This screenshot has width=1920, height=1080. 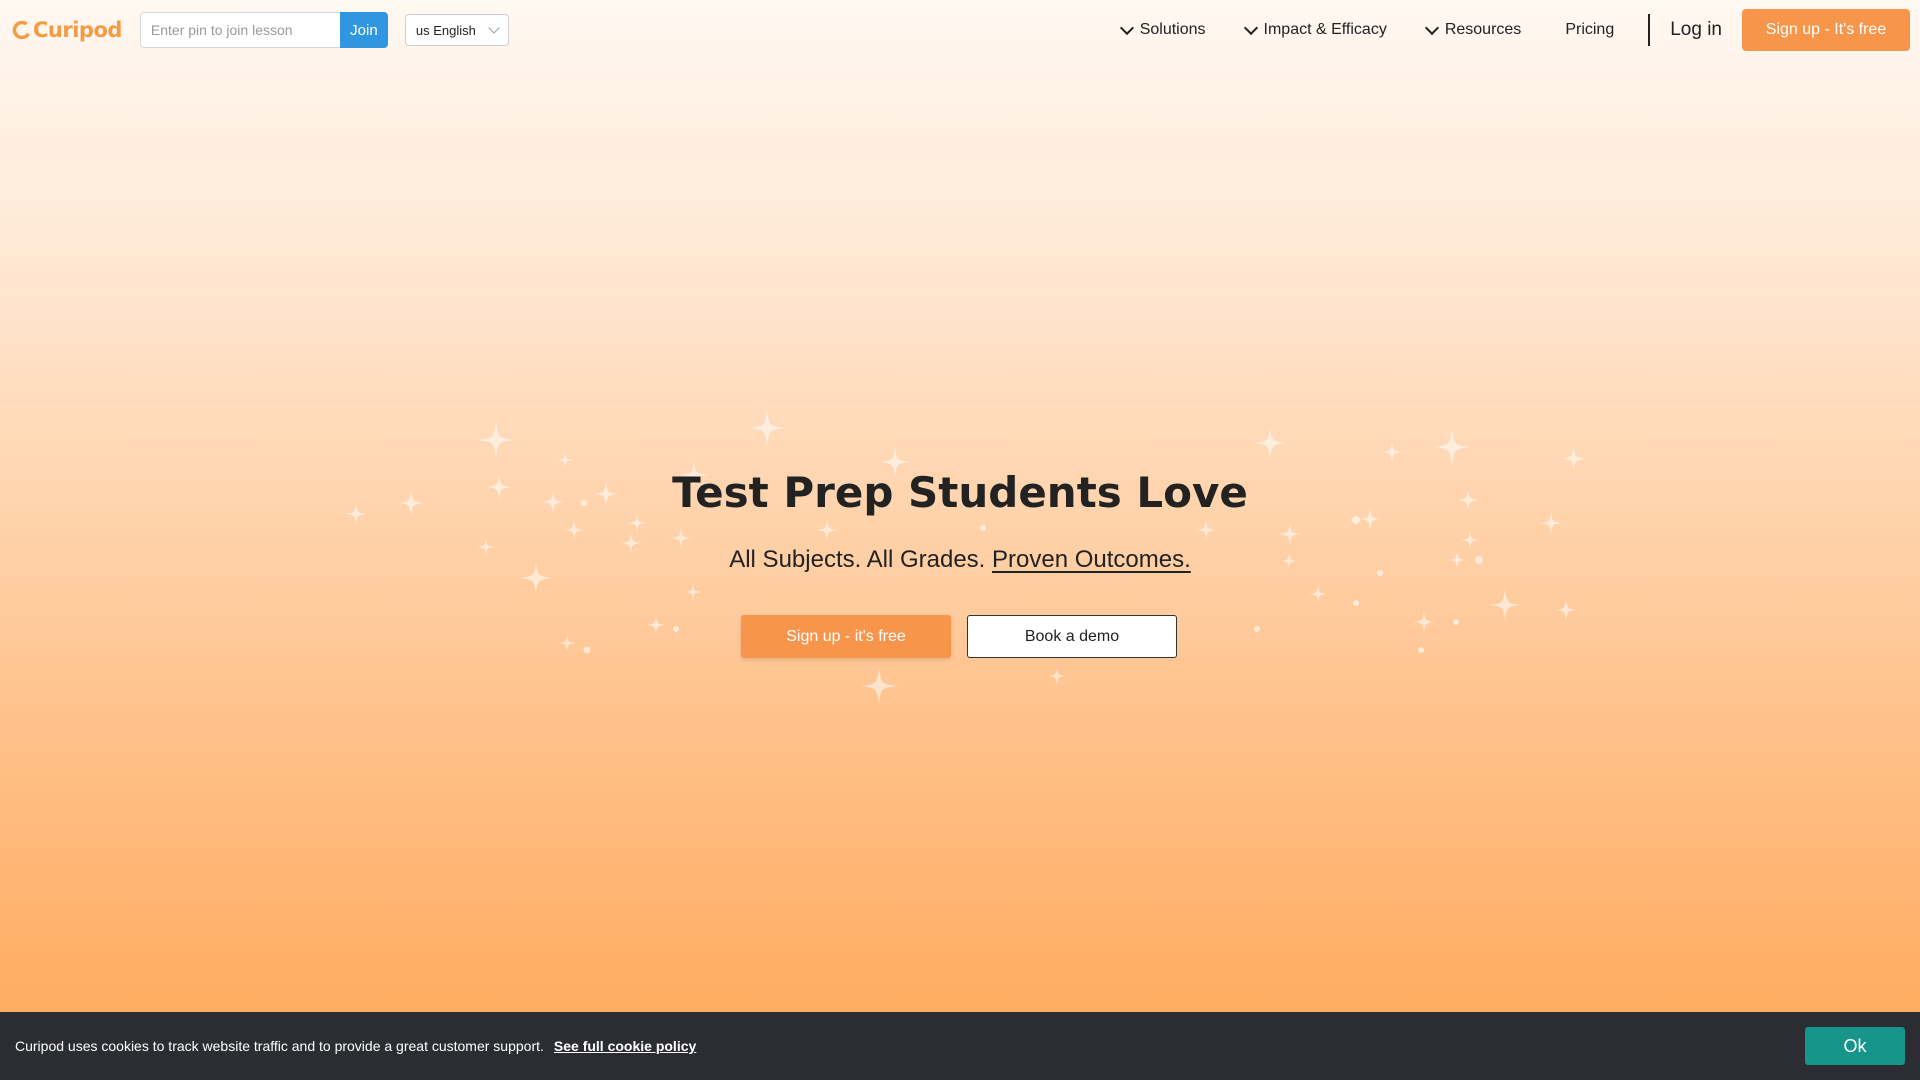 What do you see at coordinates (1172, 29) in the screenshot?
I see `nav-label: Solutions` at bounding box center [1172, 29].